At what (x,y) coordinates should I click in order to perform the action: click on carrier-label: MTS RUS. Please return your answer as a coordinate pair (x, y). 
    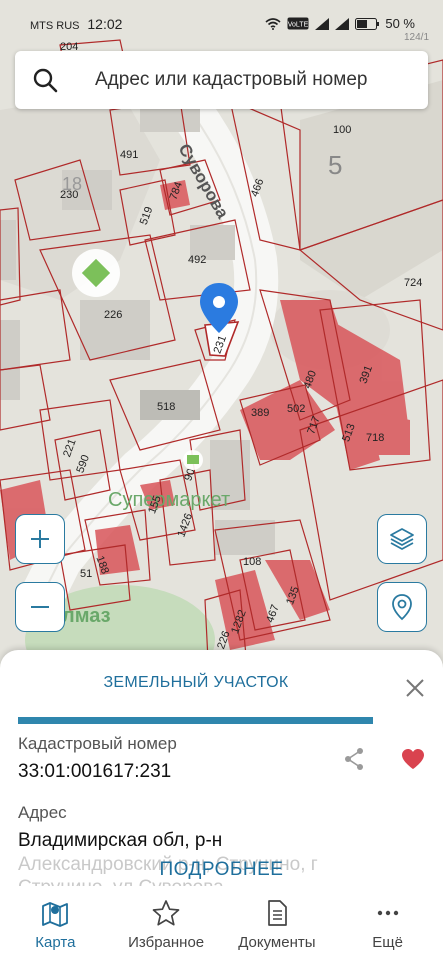
    Looking at the image, I should click on (55, 26).